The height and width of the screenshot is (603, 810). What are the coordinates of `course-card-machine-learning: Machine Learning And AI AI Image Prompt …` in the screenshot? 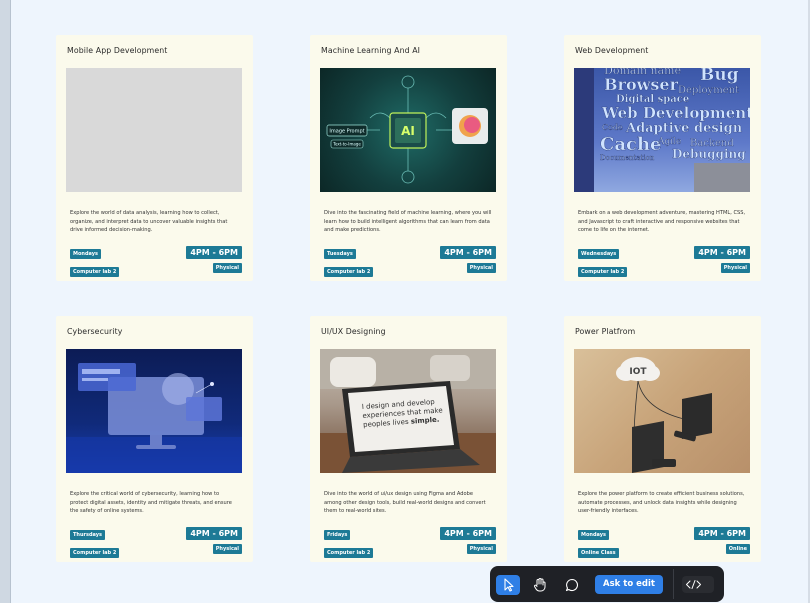 It's located at (408, 158).